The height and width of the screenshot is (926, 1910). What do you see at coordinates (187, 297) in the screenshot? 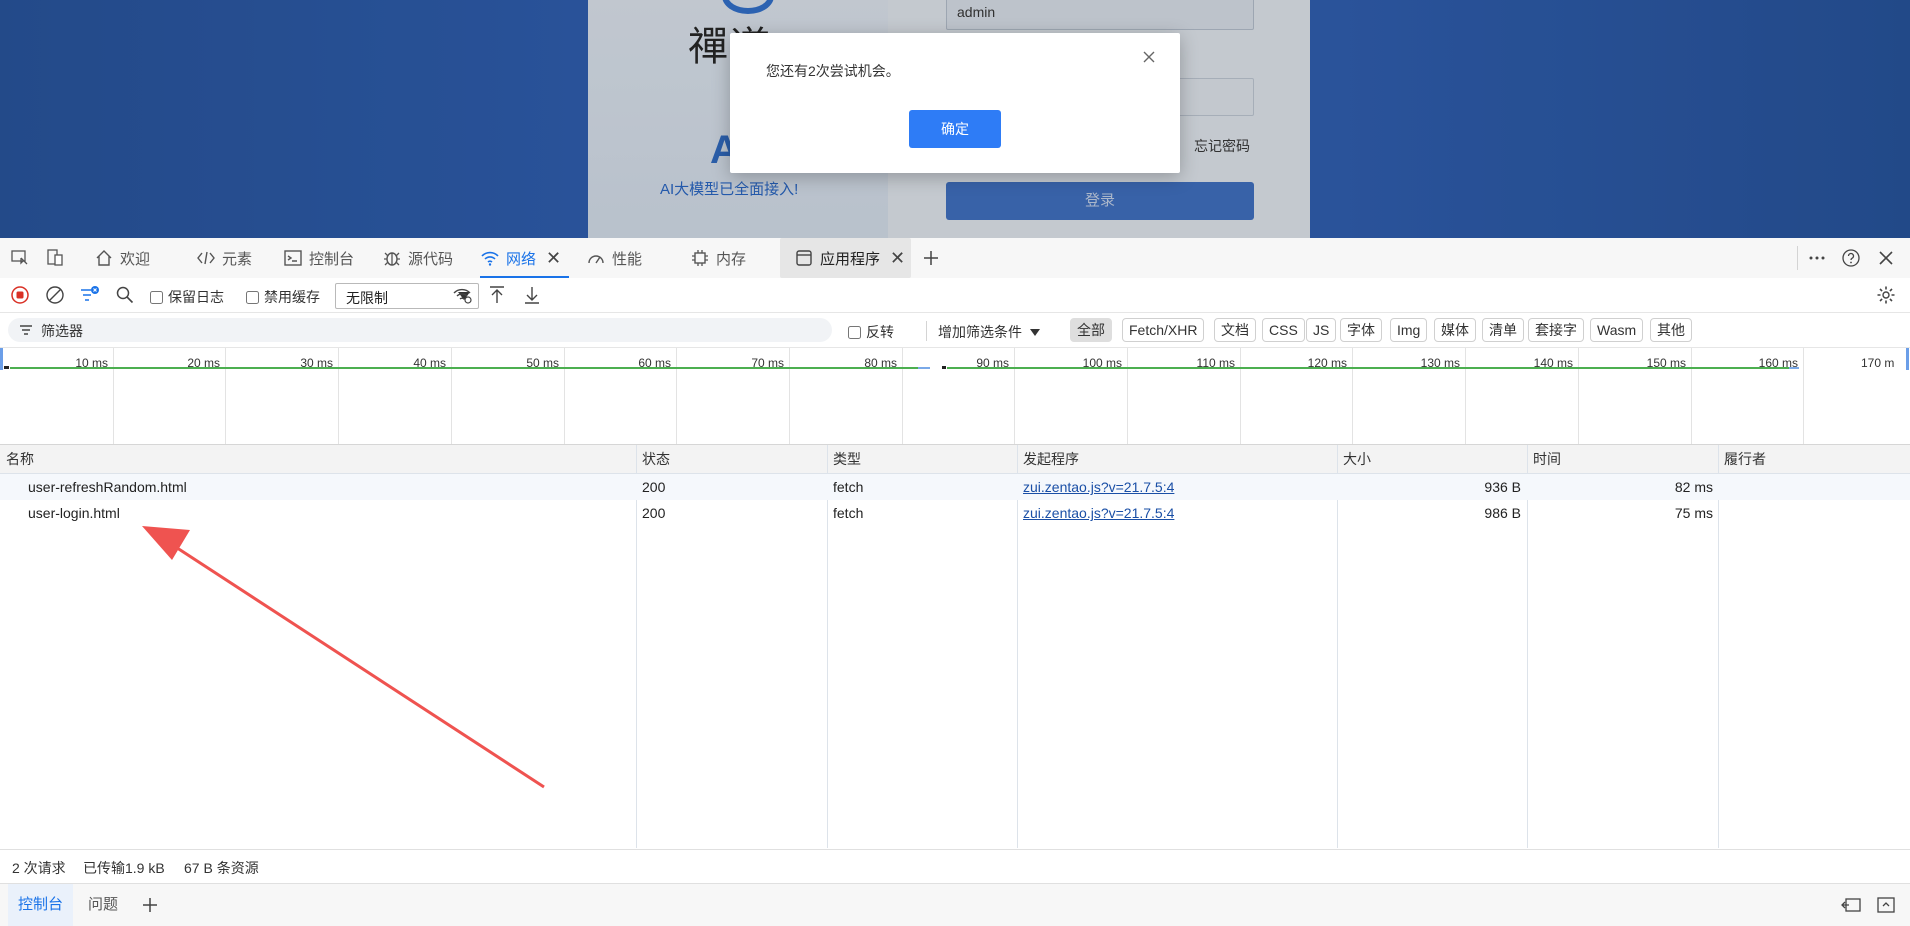
I see `preserve-log-checkbox: 保留日志` at bounding box center [187, 297].